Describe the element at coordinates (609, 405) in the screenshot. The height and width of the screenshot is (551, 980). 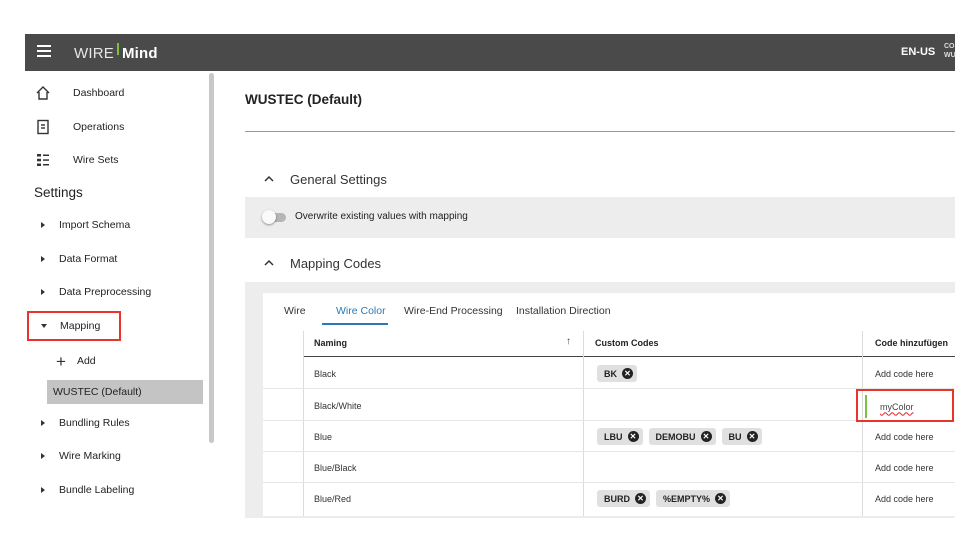
I see `table-row: Black/White` at that location.